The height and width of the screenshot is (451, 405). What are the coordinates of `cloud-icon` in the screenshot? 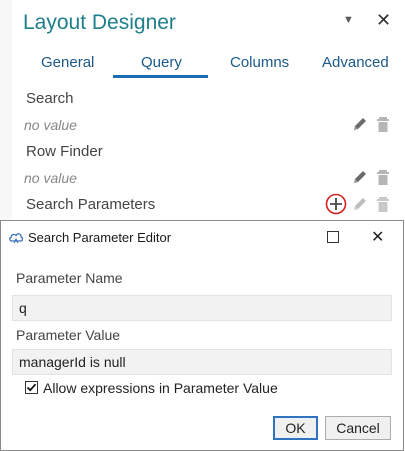 It's located at (16, 238).